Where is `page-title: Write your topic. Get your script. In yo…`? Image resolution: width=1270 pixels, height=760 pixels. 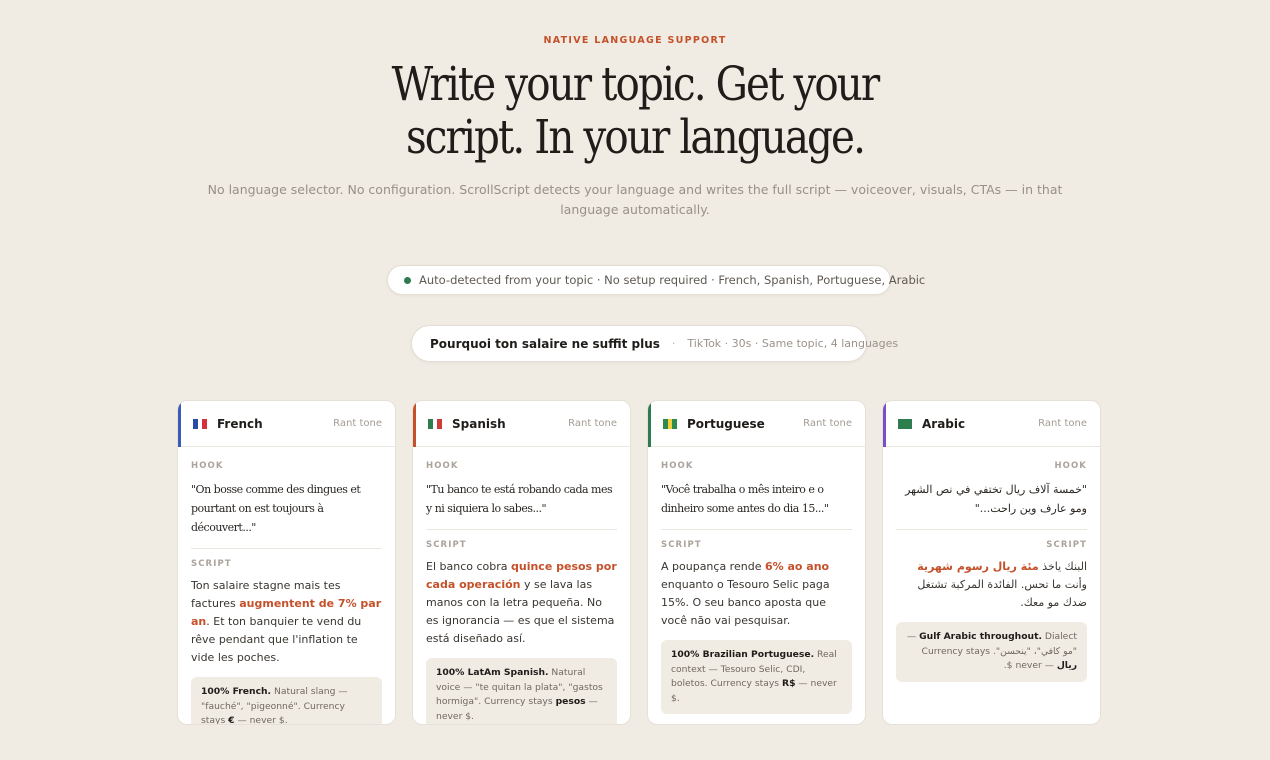
page-title: Write your topic. Get your script. In yo… is located at coordinates (635, 111).